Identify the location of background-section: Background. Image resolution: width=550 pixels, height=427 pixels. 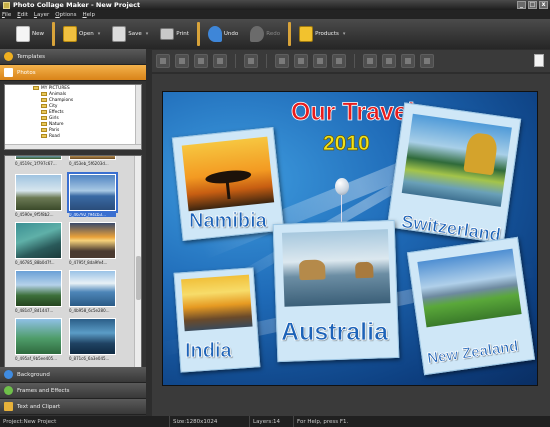
(73, 375).